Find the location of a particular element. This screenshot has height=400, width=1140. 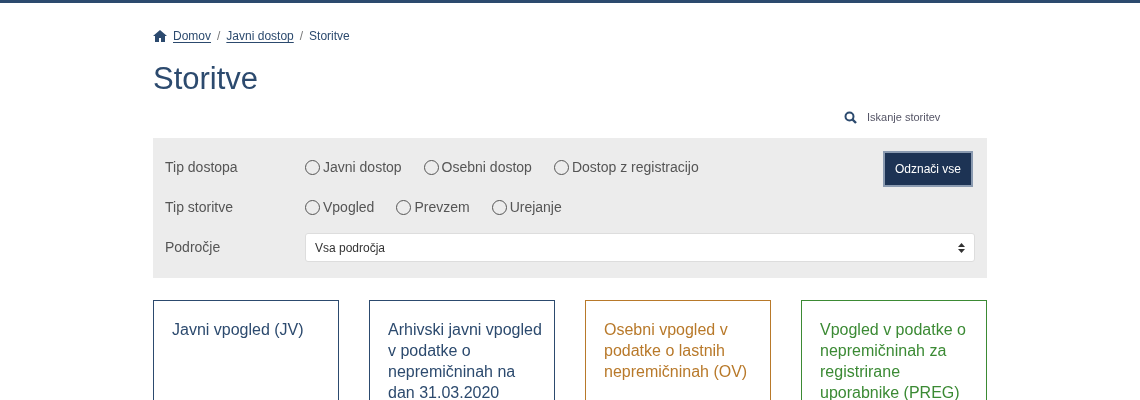

breadcrumb-link: Domov is located at coordinates (192, 36).